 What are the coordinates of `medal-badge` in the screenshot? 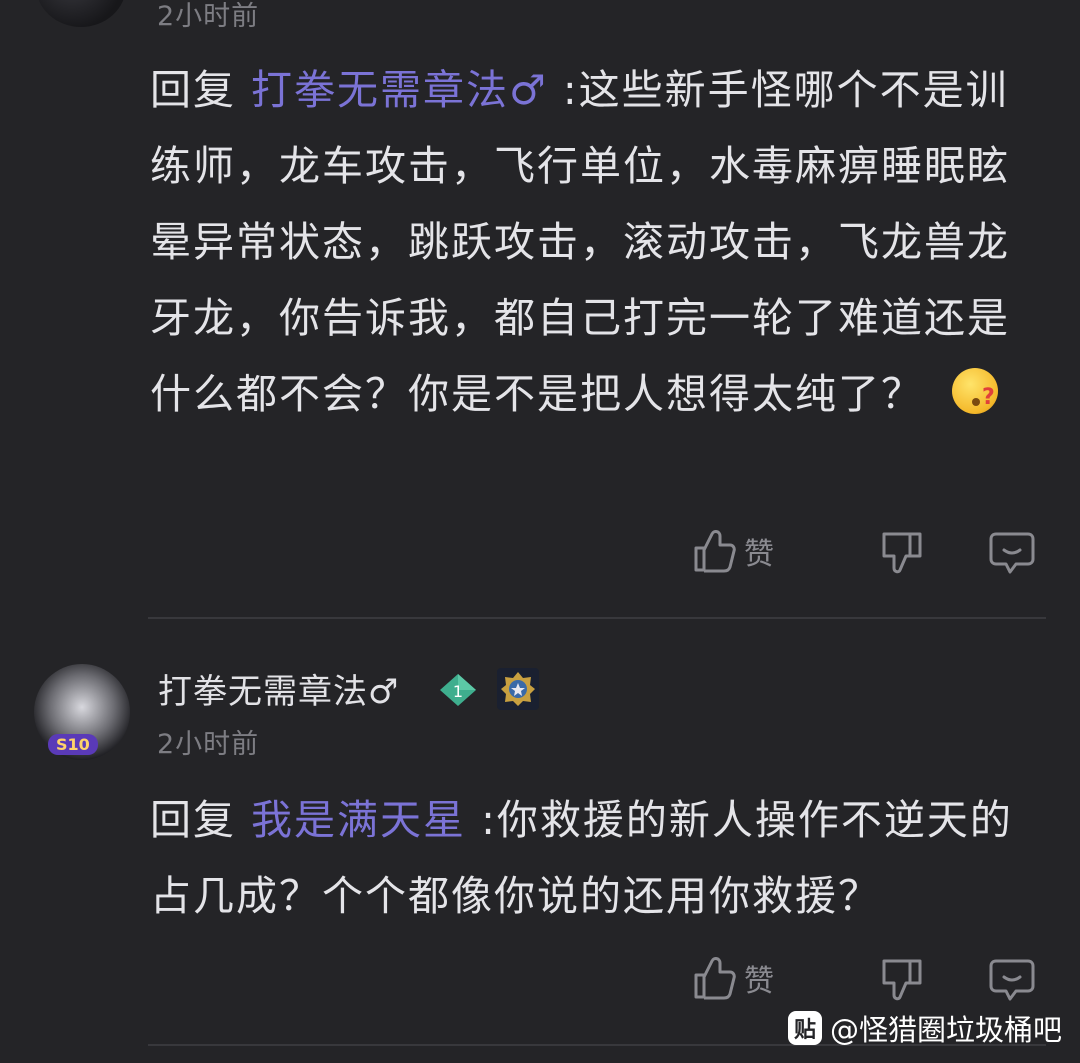 It's located at (518, 689).